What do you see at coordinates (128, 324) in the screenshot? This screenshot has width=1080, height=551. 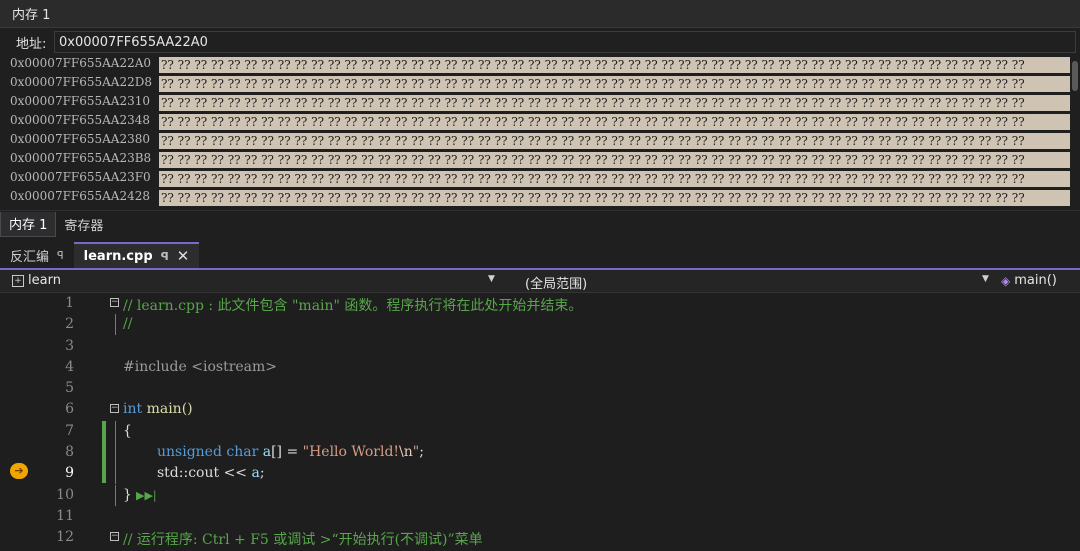 I see `code-comment: //` at bounding box center [128, 324].